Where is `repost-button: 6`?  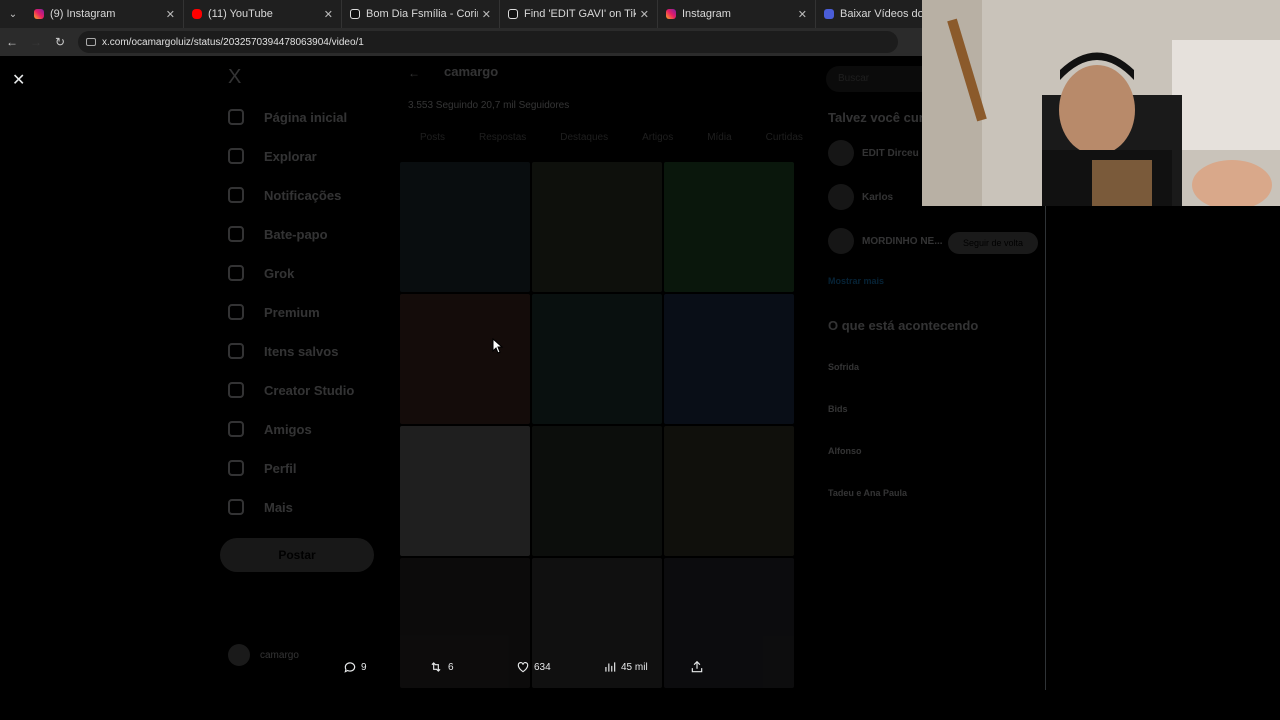
repost-button: 6 is located at coordinates (441, 667).